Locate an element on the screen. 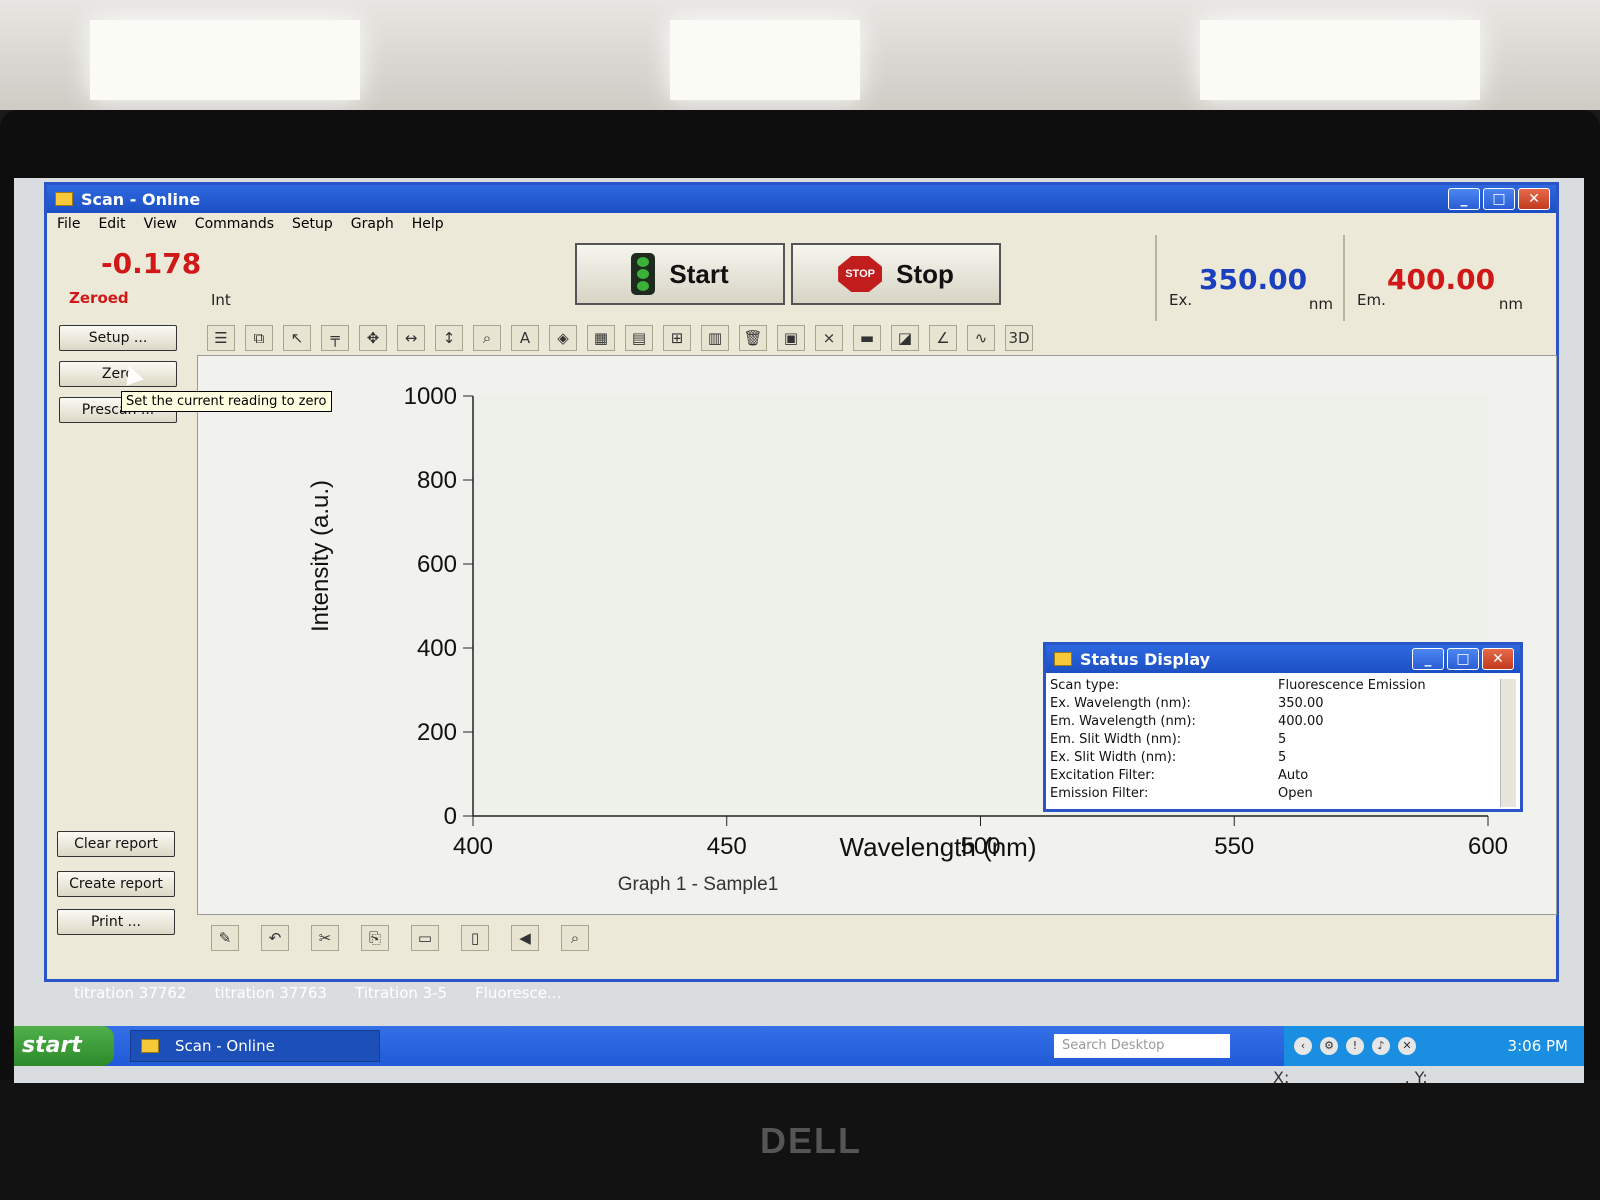  desktop-icon-label: titration 37763 is located at coordinates (271, 993).